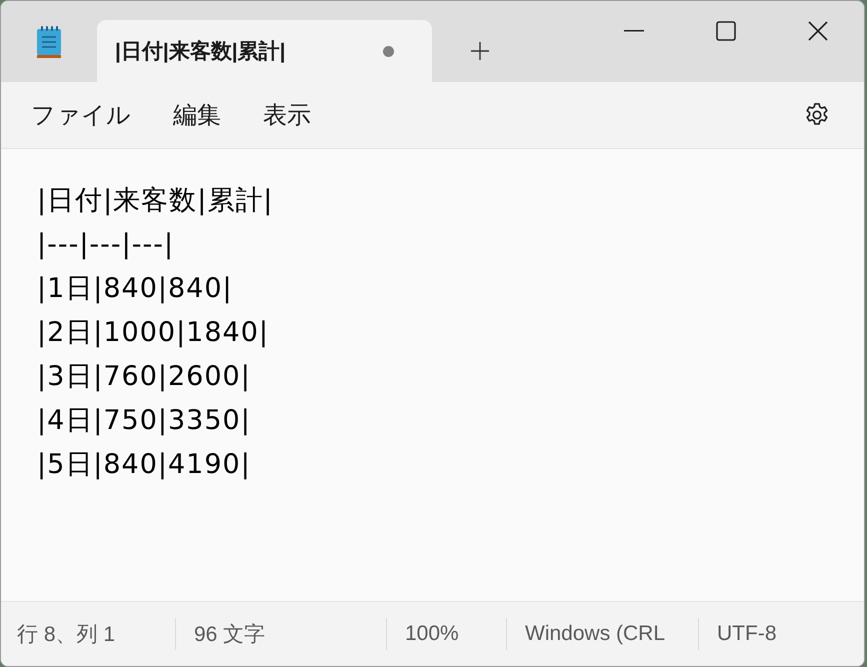 This screenshot has height=667, width=867. What do you see at coordinates (153, 333) in the screenshot?
I see `text-line: |2日|1000|1840|` at bounding box center [153, 333].